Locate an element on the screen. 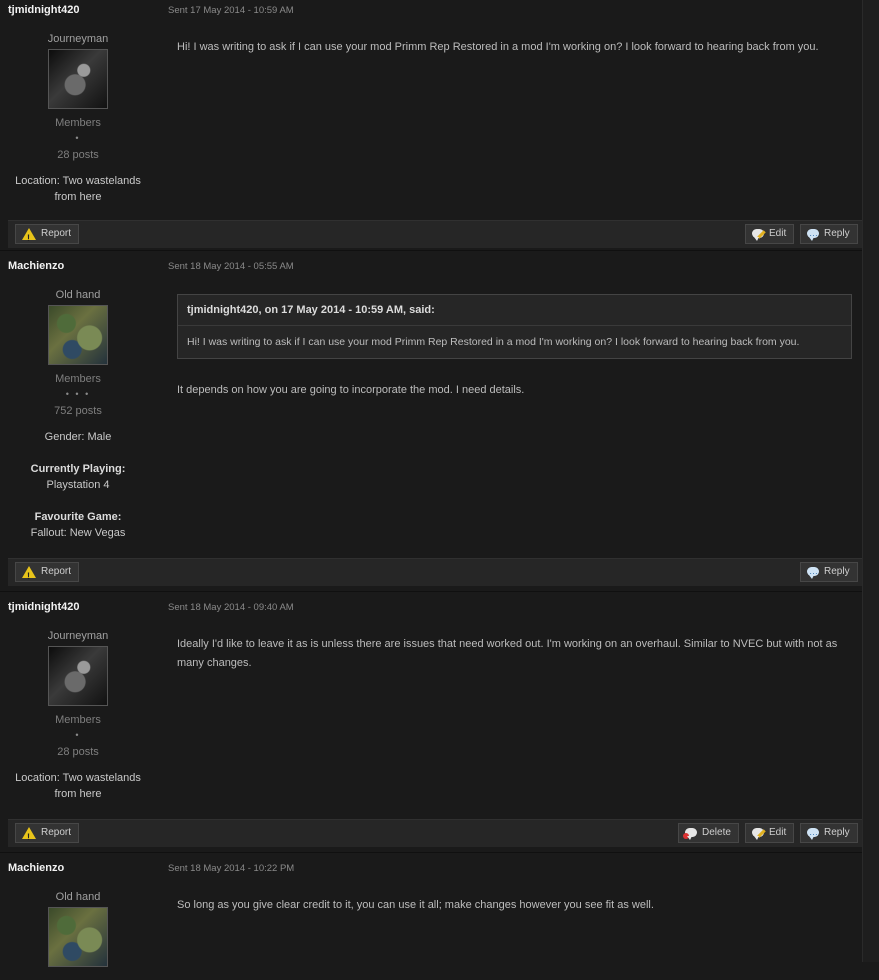 The width and height of the screenshot is (879, 980). currently-playing-field: Currently Playing: Playstation 4 is located at coordinates (78, 477).